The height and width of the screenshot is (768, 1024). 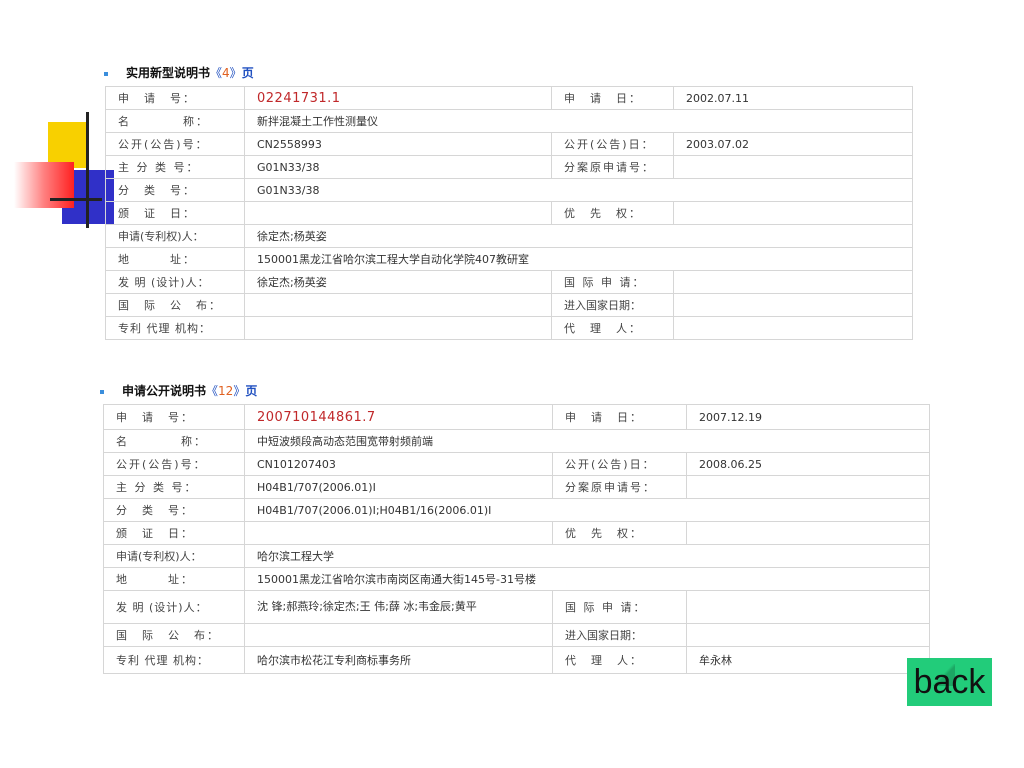 I want to click on page-count-link: 4, so click(x=226, y=73).